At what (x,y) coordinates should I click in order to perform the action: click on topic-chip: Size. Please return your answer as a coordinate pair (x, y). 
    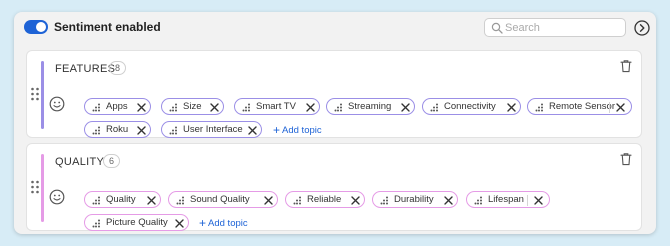
    Looking at the image, I should click on (192, 106).